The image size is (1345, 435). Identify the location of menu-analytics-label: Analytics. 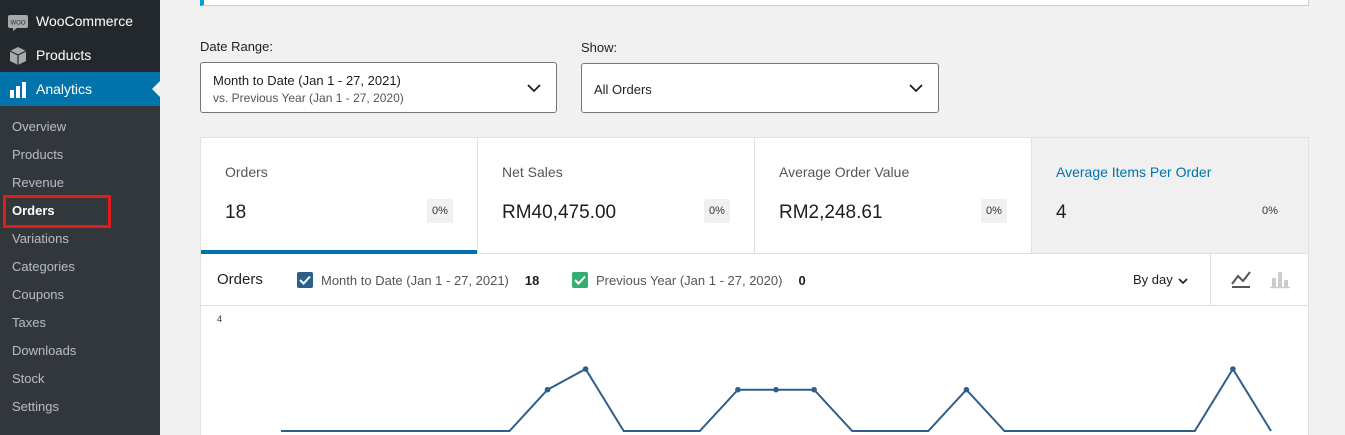
(64, 89).